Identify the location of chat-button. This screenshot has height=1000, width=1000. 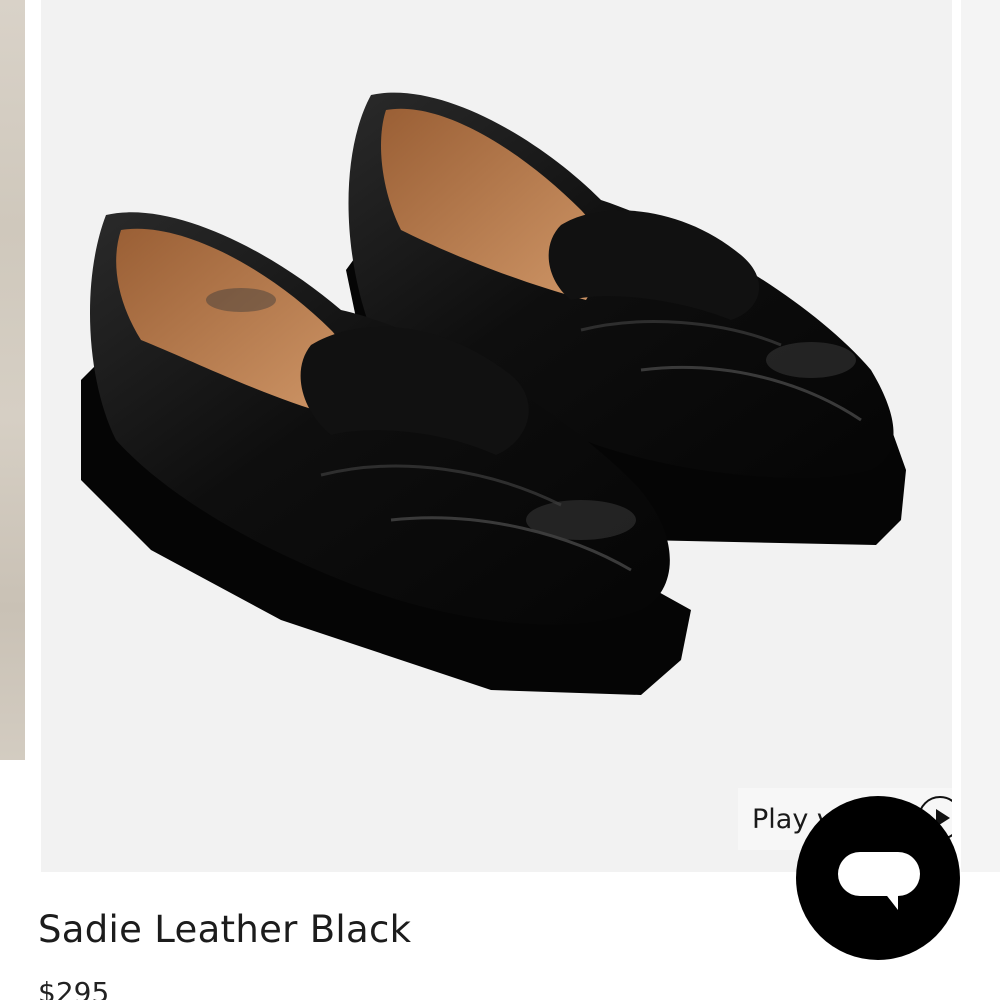
(878, 878).